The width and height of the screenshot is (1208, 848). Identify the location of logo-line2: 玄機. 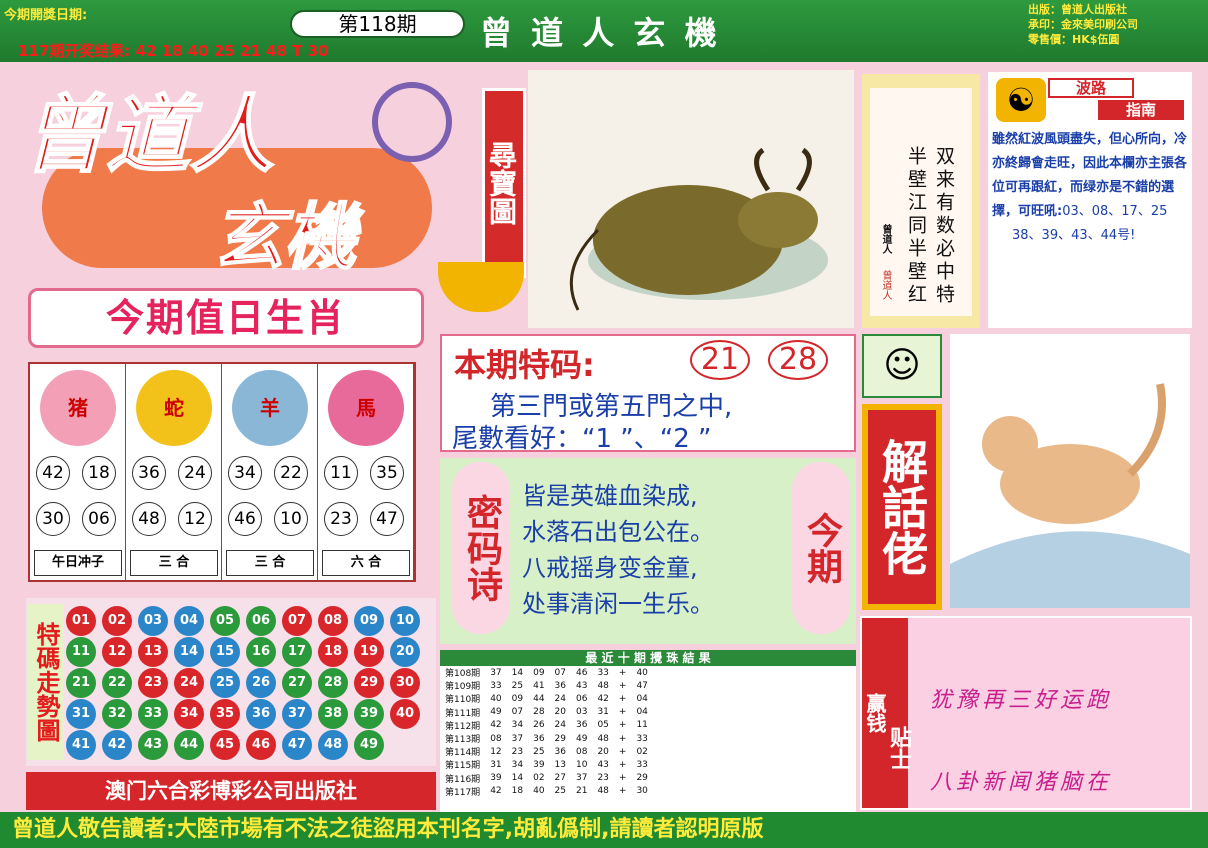
(284, 237).